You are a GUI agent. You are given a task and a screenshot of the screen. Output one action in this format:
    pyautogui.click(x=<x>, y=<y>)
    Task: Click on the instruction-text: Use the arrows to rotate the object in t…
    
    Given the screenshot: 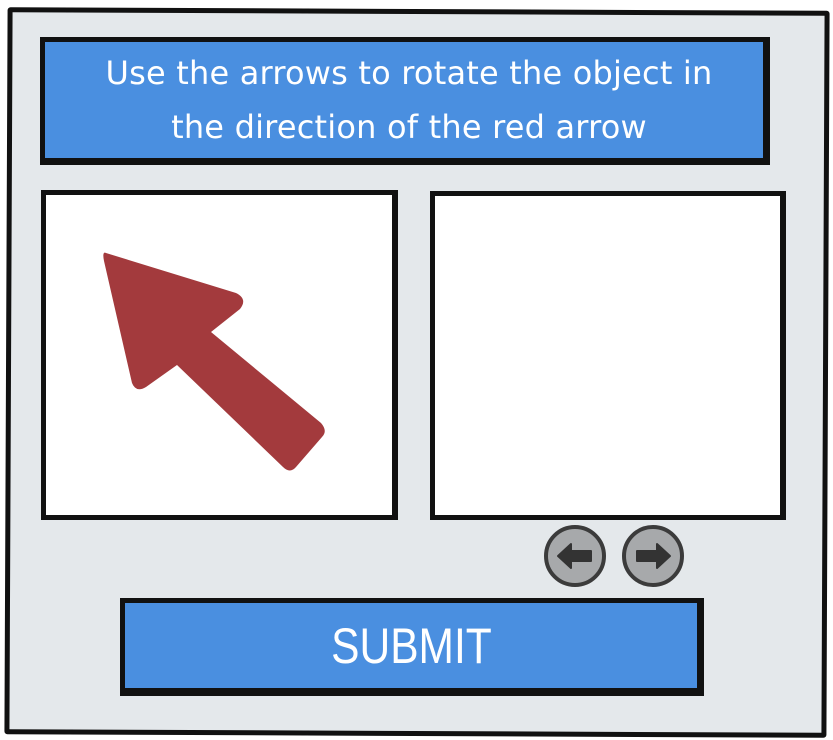 What is the action you would take?
    pyautogui.click(x=409, y=100)
    